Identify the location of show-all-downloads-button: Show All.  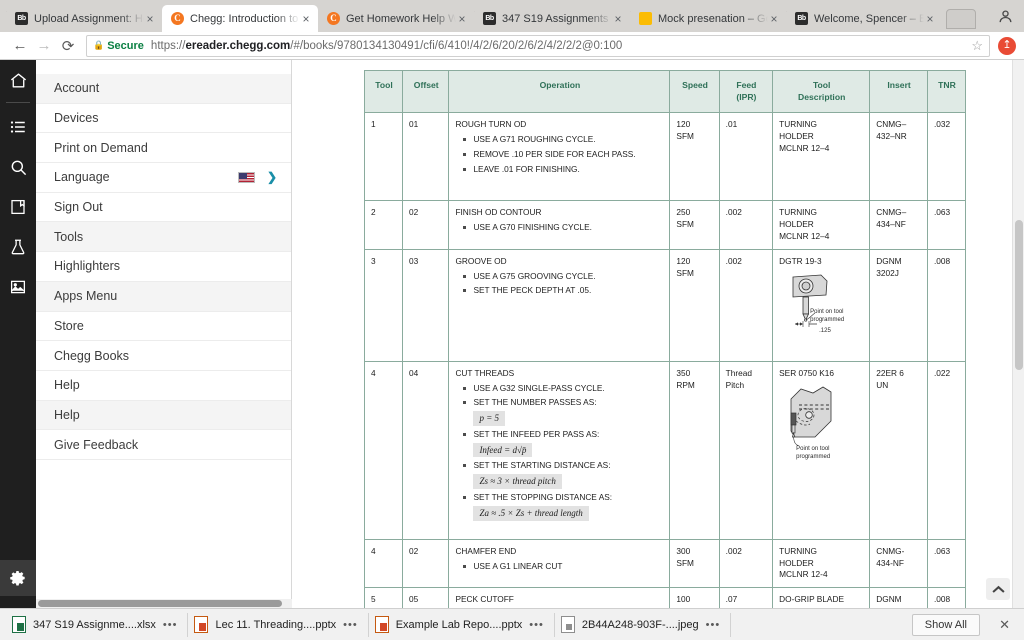
(945, 624).